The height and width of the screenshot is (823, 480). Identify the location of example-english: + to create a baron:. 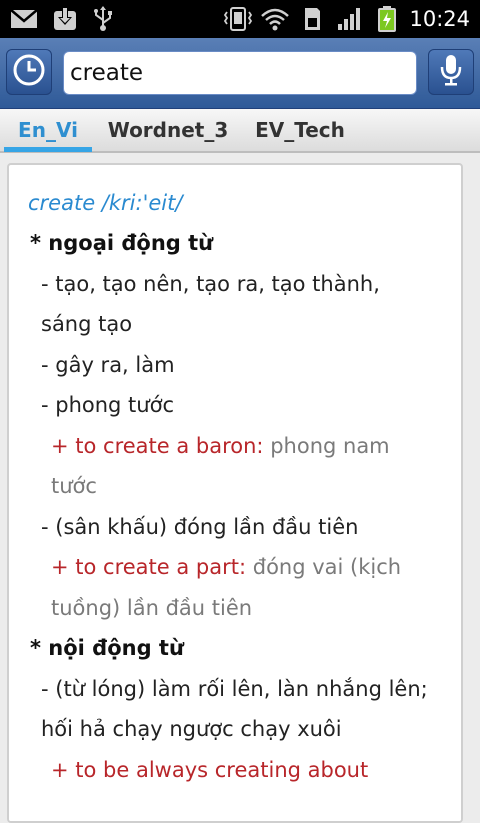
(157, 446).